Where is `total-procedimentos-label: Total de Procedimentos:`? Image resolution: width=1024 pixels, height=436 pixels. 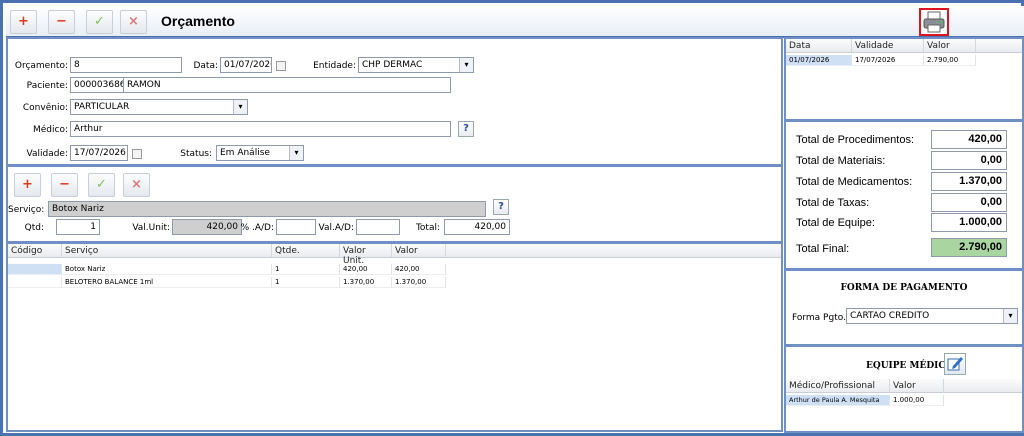 total-procedimentos-label: Total de Procedimentos: is located at coordinates (855, 140).